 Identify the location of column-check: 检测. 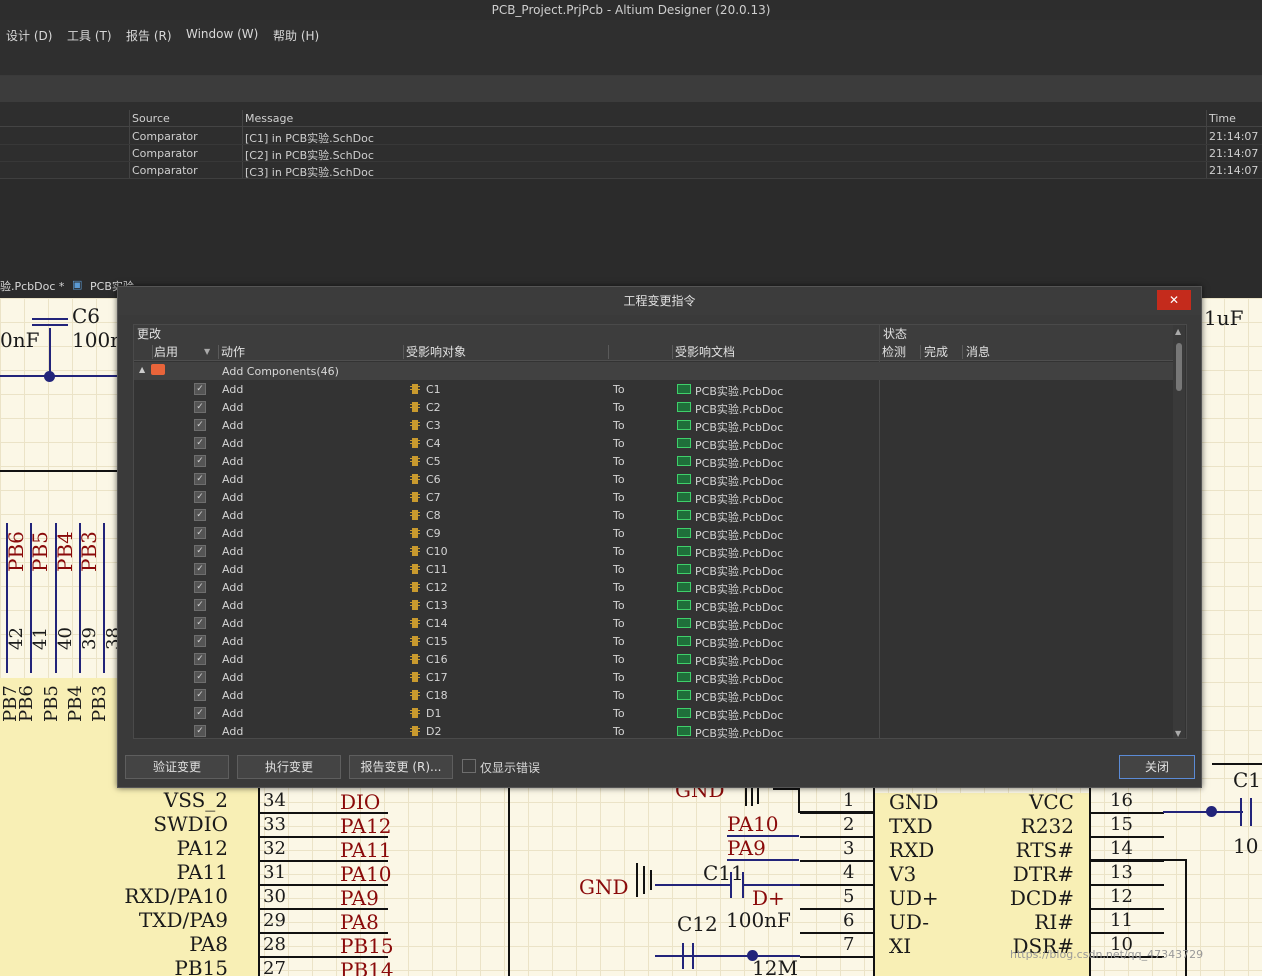
(894, 352).